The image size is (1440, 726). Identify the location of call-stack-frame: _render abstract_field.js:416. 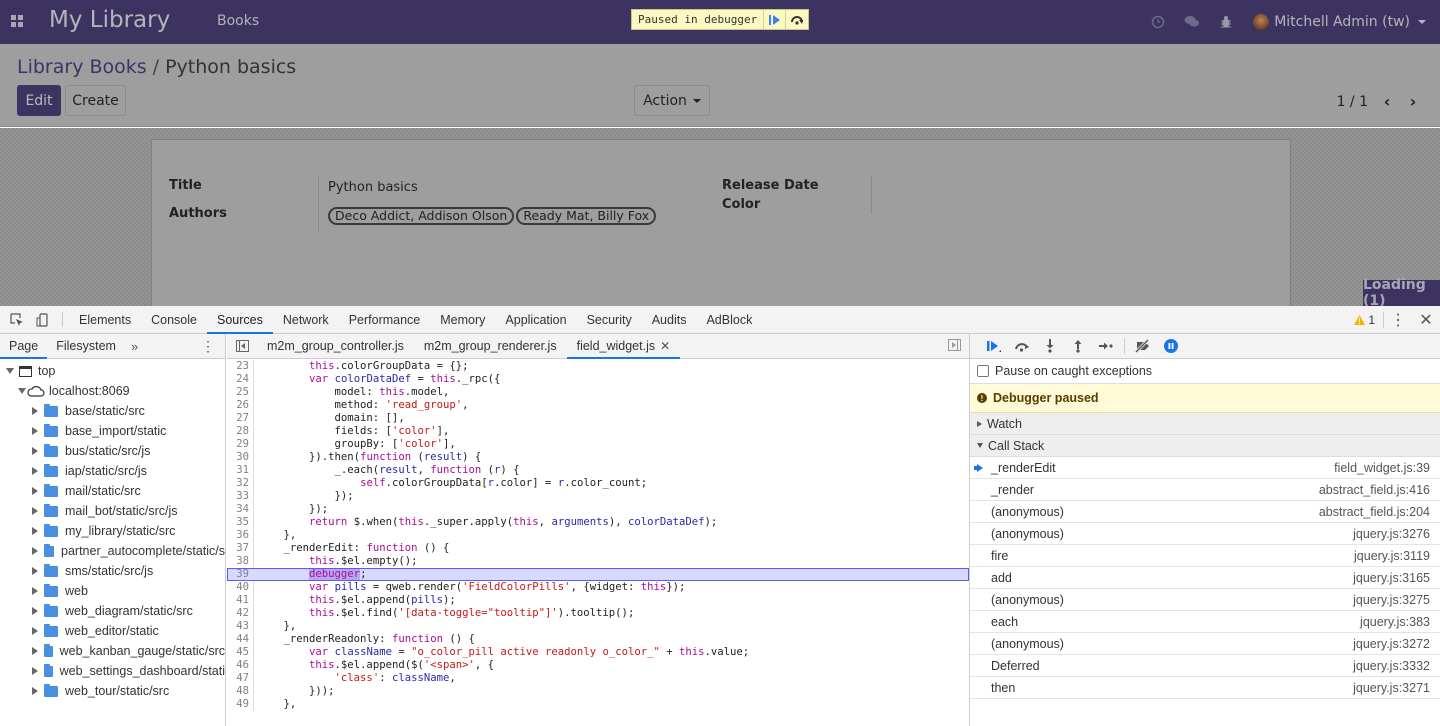
(1205, 490).